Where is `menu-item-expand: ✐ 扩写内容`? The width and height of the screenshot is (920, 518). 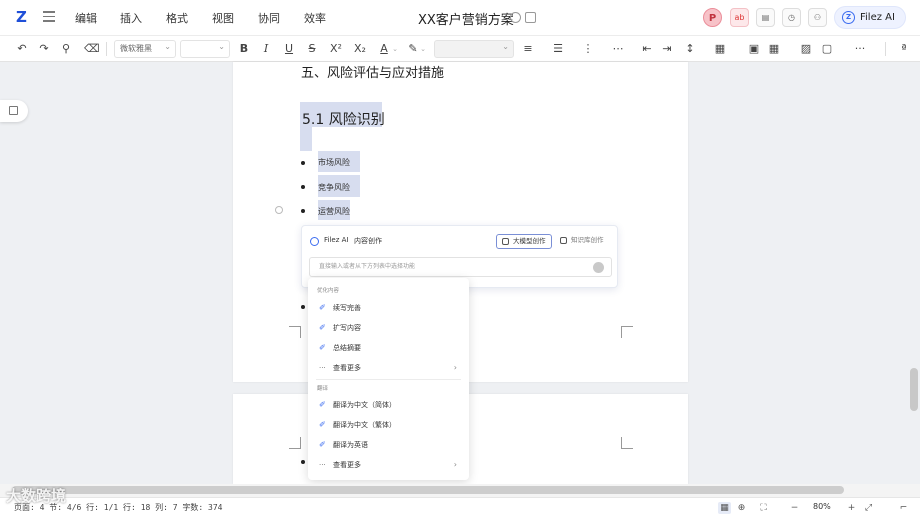 menu-item-expand: ✐ 扩写内容 is located at coordinates (388, 328).